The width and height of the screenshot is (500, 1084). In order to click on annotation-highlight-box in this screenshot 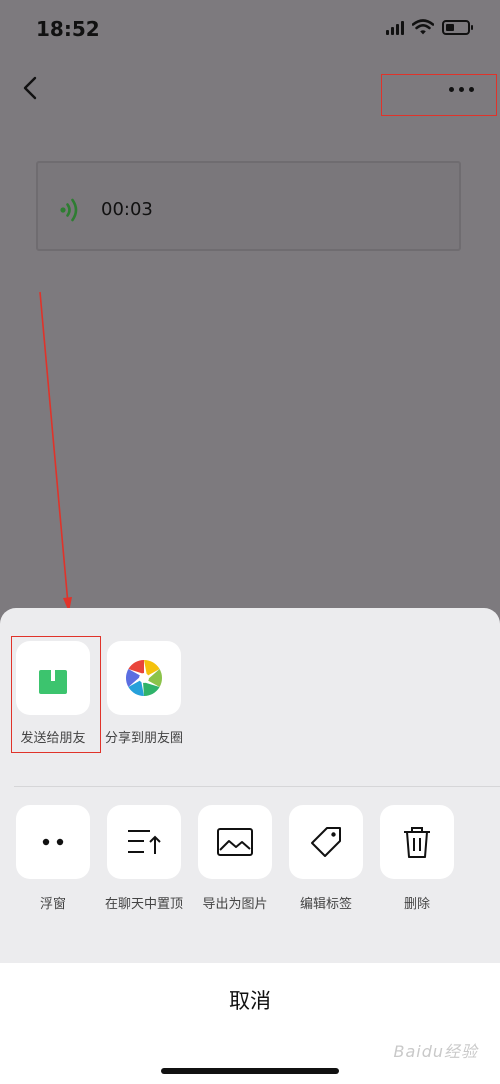, I will do `click(56, 694)`.